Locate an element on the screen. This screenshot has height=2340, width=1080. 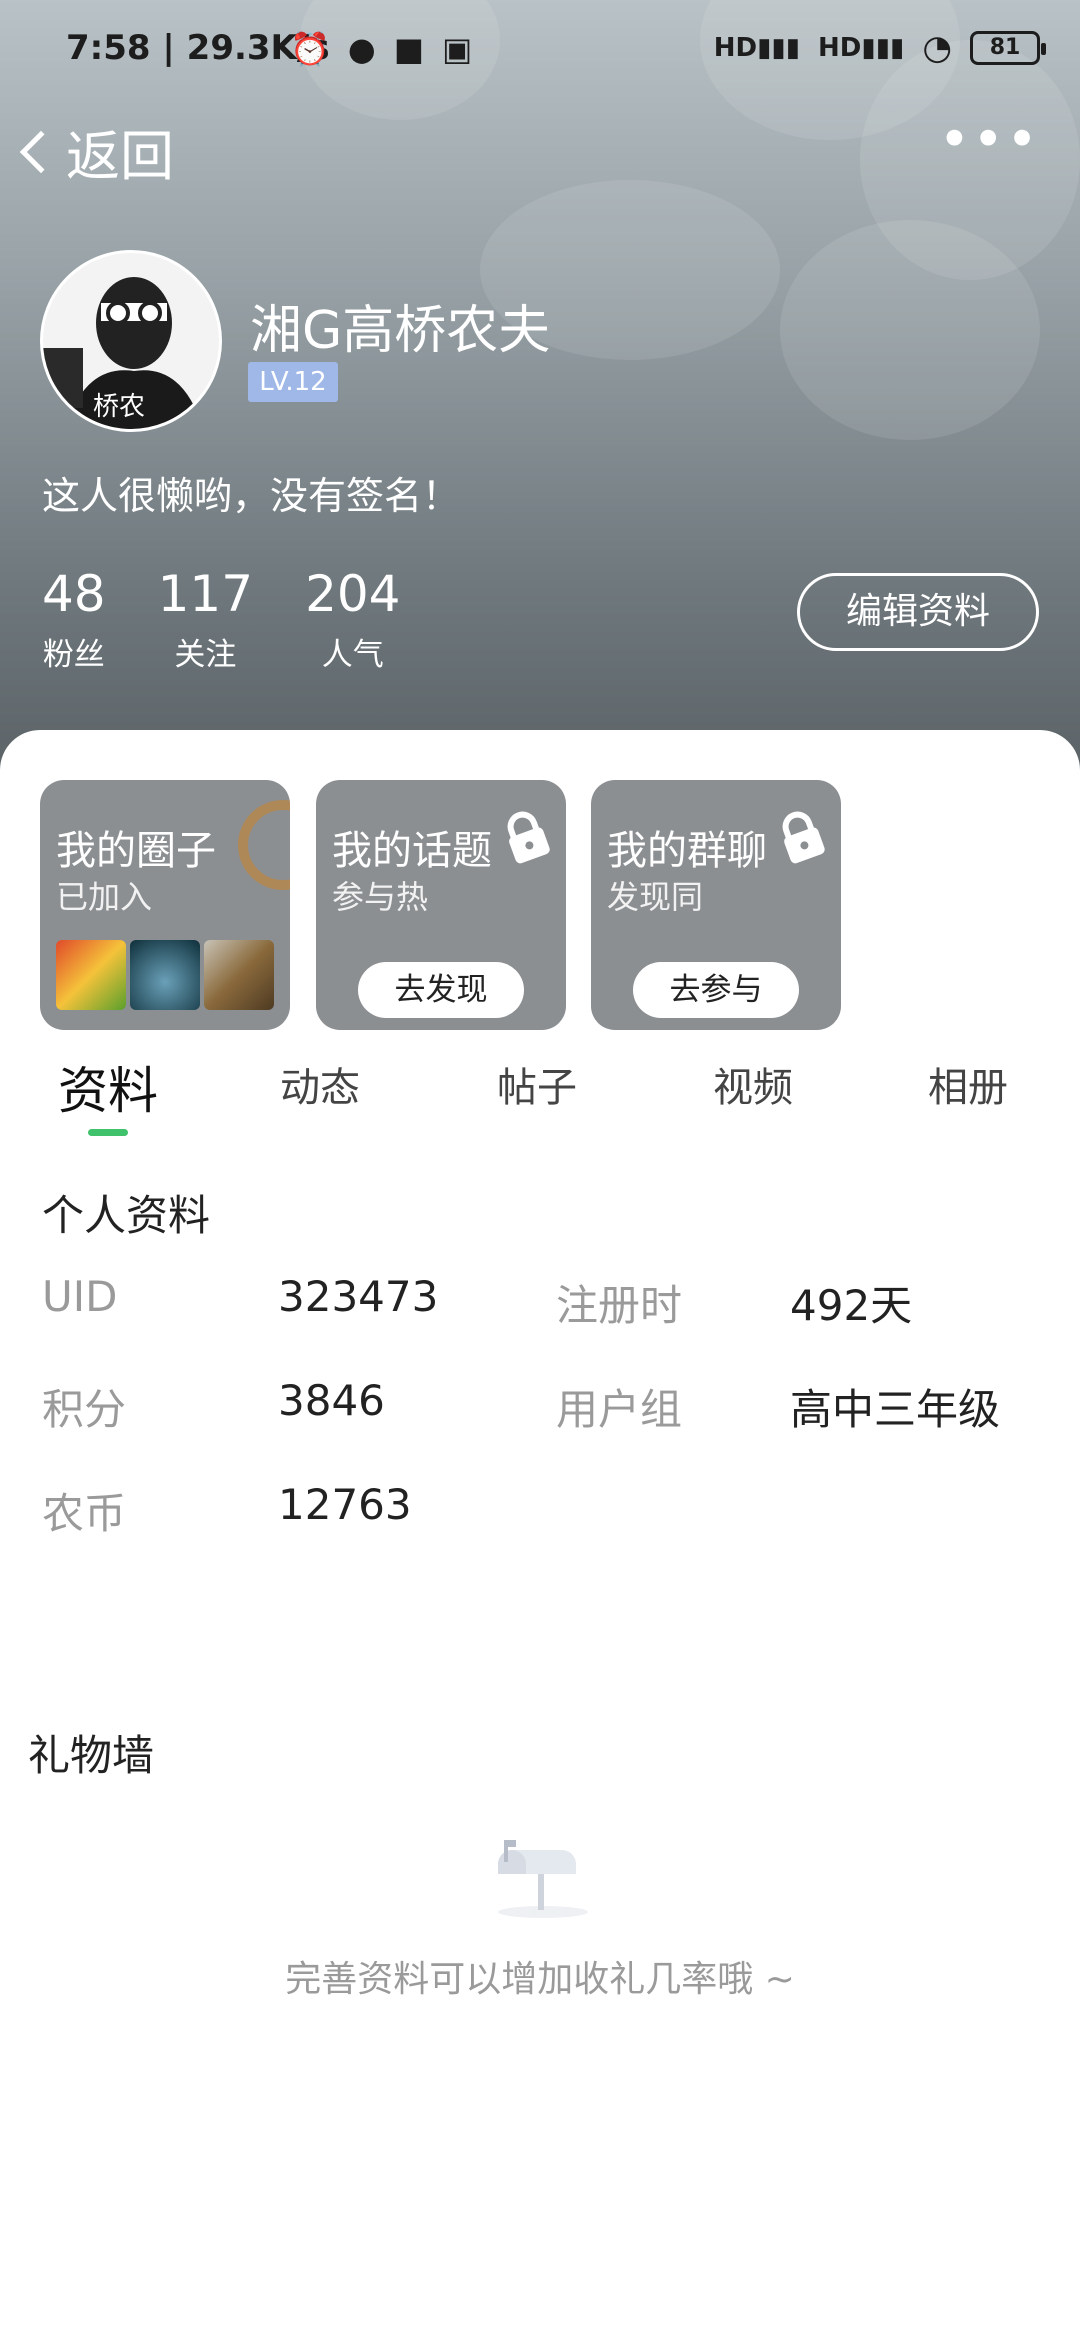
mailbox-icon is located at coordinates (543, 1879).